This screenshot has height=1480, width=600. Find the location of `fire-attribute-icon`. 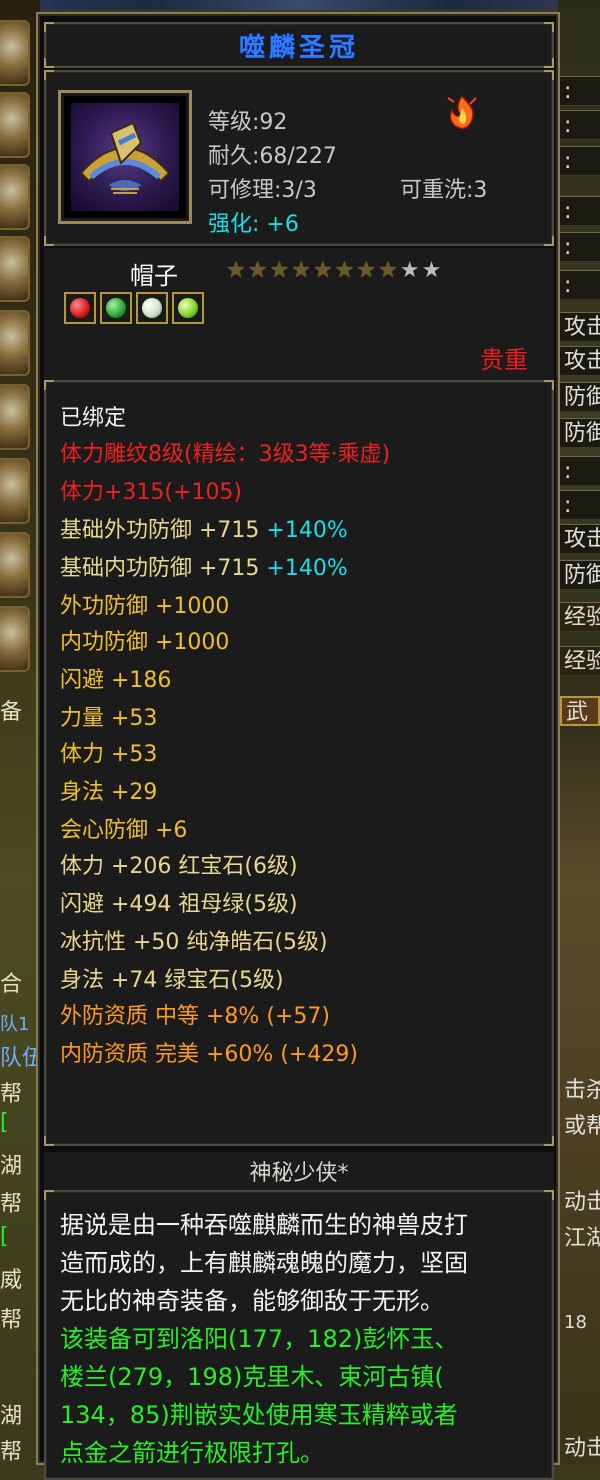

fire-attribute-icon is located at coordinates (462, 112).